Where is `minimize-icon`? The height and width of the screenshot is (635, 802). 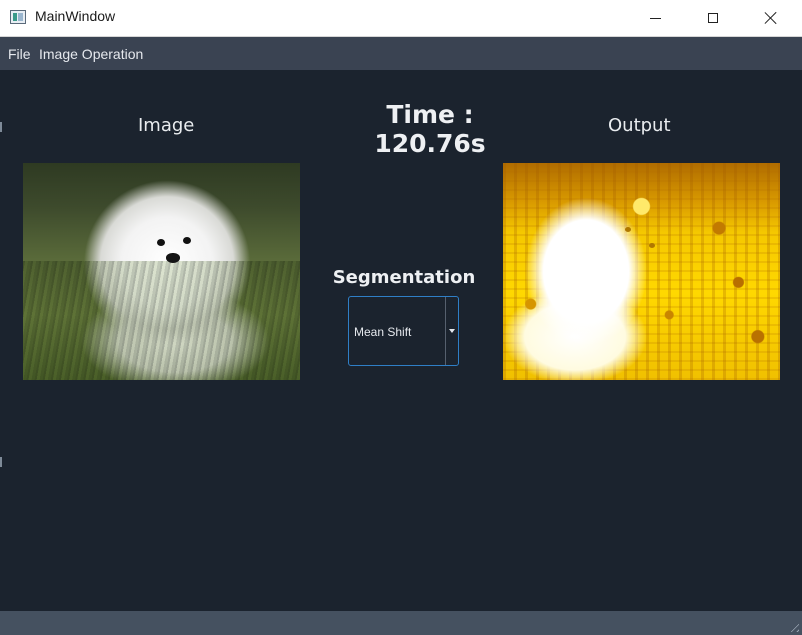
minimize-icon is located at coordinates (655, 18).